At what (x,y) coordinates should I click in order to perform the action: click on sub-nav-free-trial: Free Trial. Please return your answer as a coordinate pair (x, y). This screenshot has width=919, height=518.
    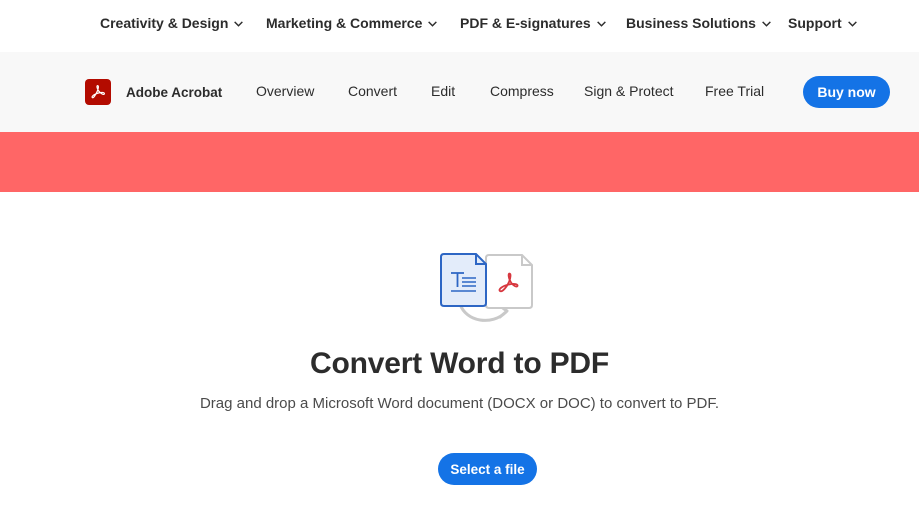
    Looking at the image, I should click on (734, 91).